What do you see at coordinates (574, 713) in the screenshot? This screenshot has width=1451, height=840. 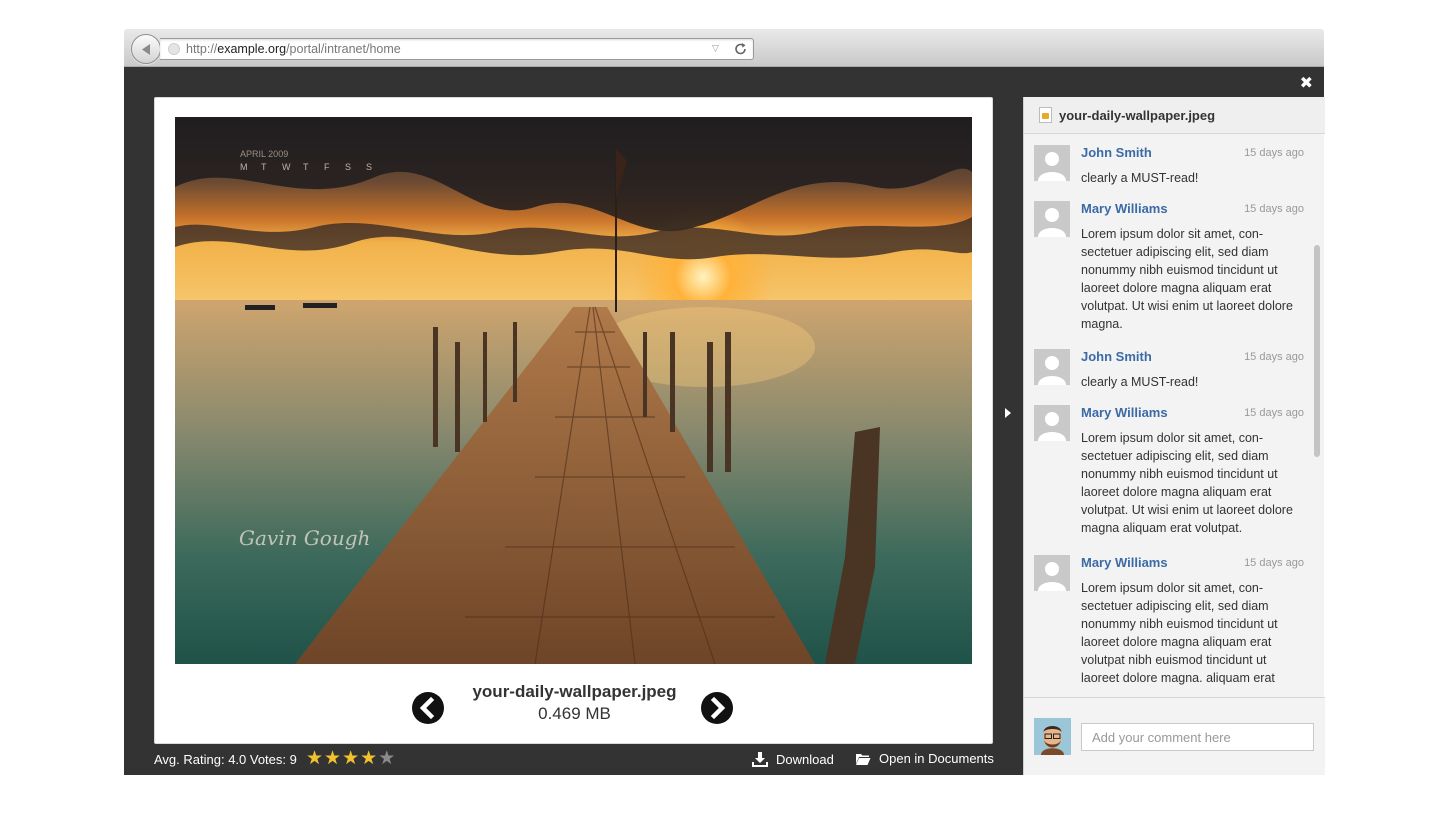 I see `file-size: 0.469 MB` at bounding box center [574, 713].